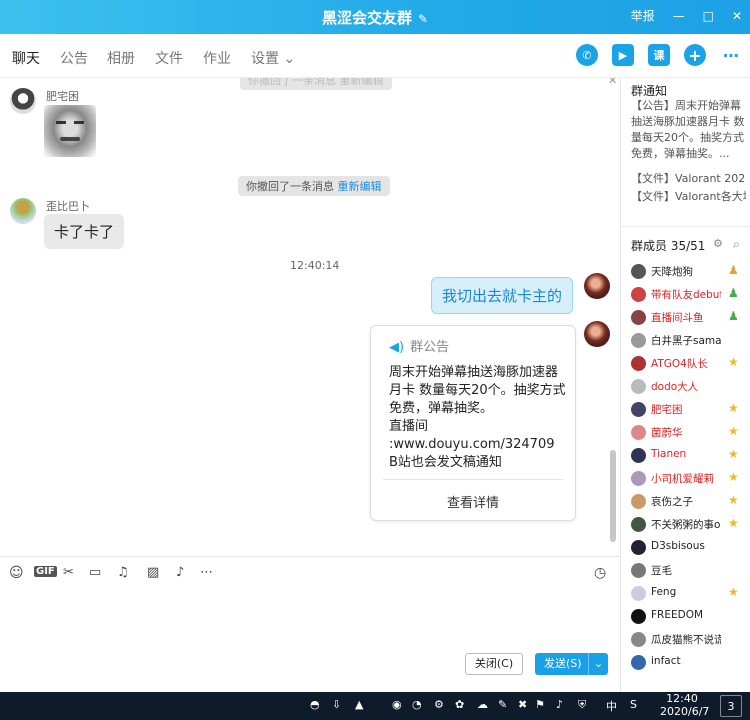  I want to click on member-item: 肥宅困 ★, so click(690, 410).